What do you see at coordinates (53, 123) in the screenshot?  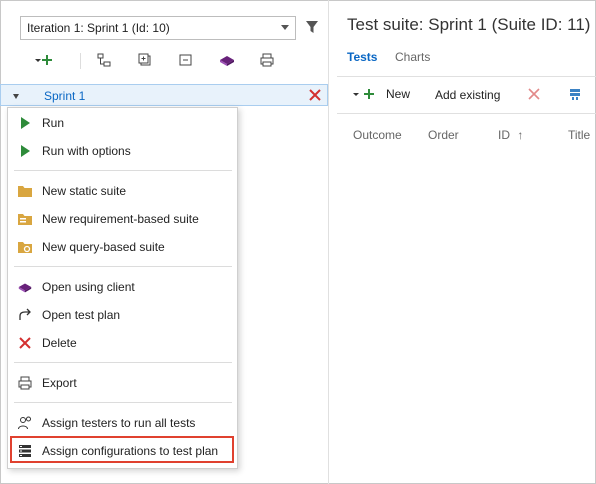 I see `menu-item-label: Run` at bounding box center [53, 123].